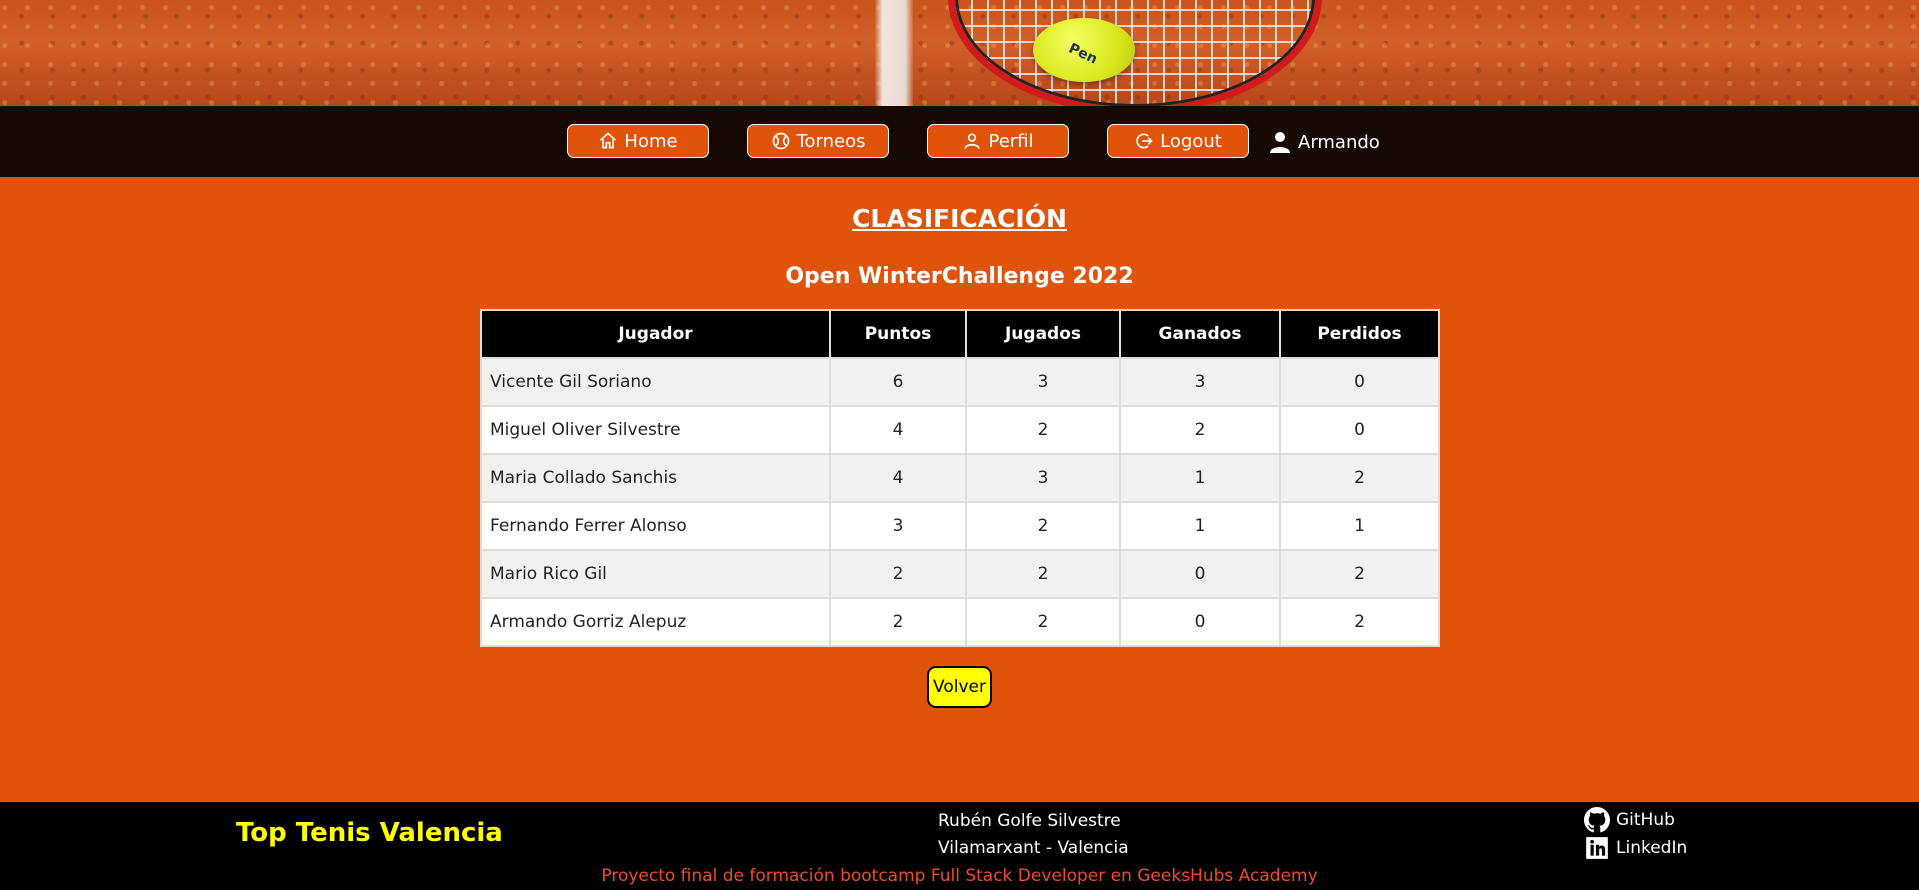  I want to click on home-icon, so click(608, 140).